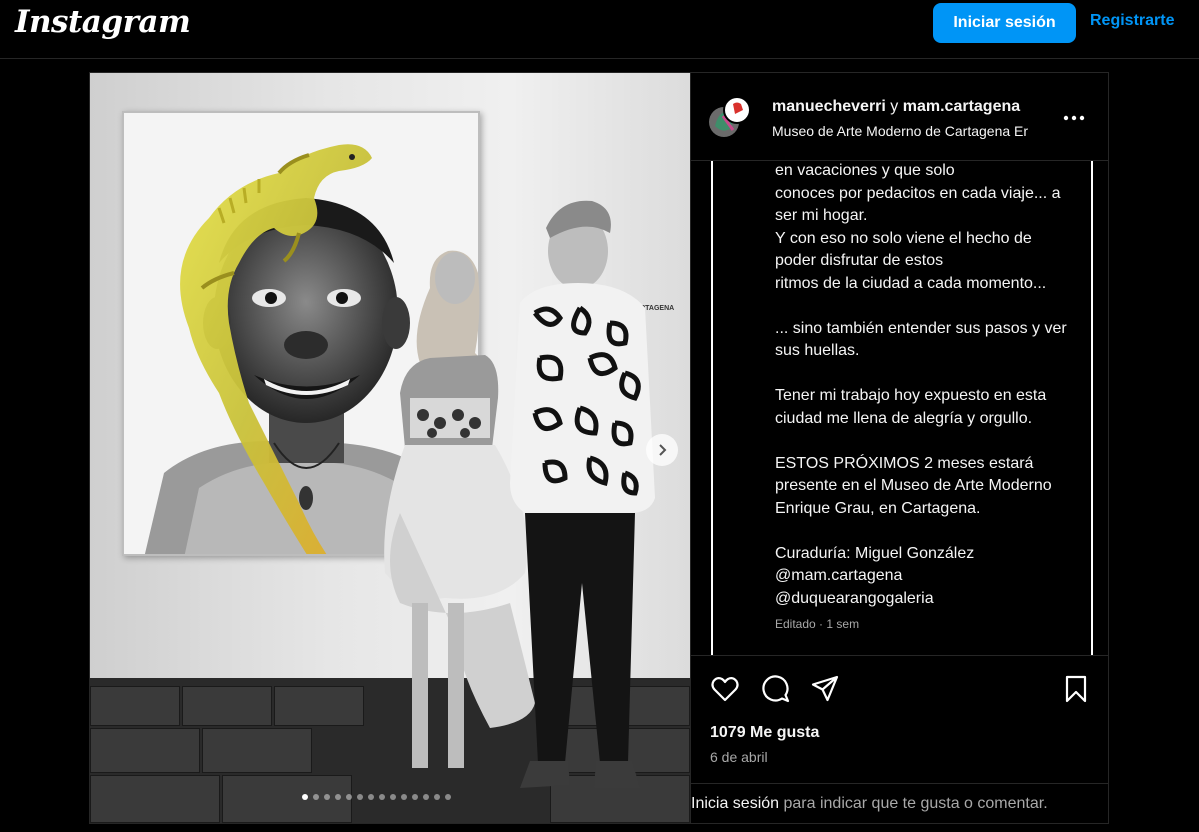 Image resolution: width=1199 pixels, height=832 pixels. Describe the element at coordinates (821, 215) in the screenshot. I see `caption-line: ser mi hogar.` at that location.